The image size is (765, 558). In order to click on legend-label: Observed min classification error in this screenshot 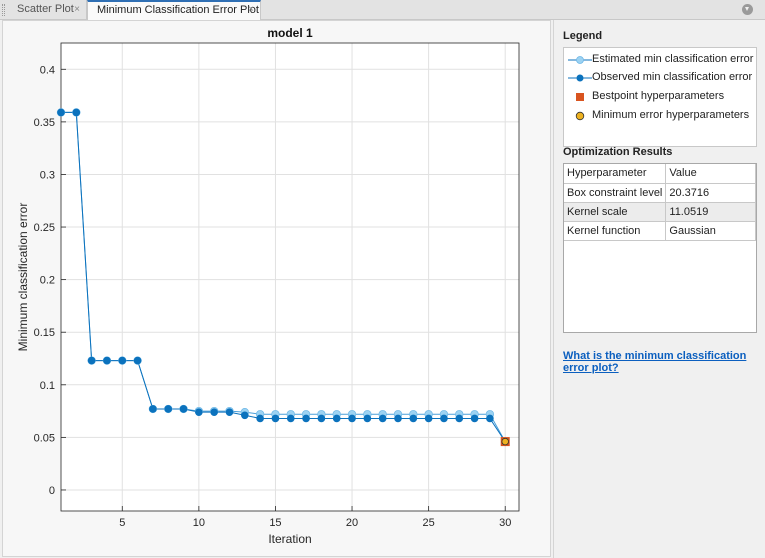, I will do `click(672, 77)`.